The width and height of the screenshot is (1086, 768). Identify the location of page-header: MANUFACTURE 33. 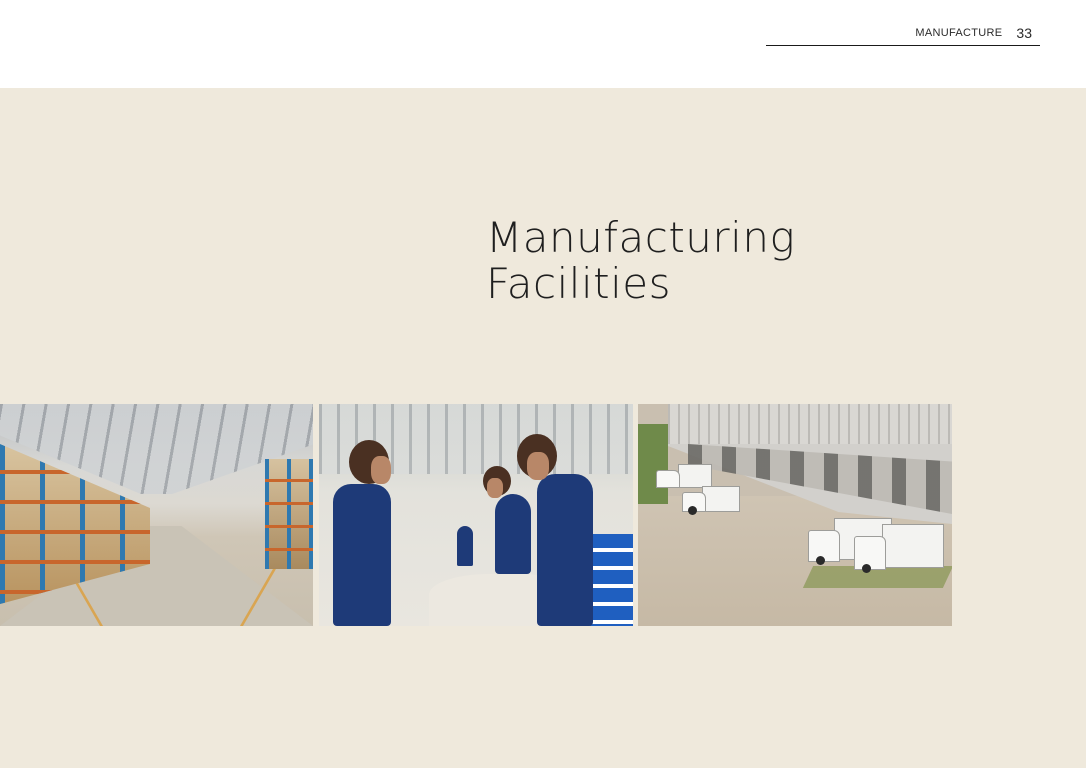
(543, 44).